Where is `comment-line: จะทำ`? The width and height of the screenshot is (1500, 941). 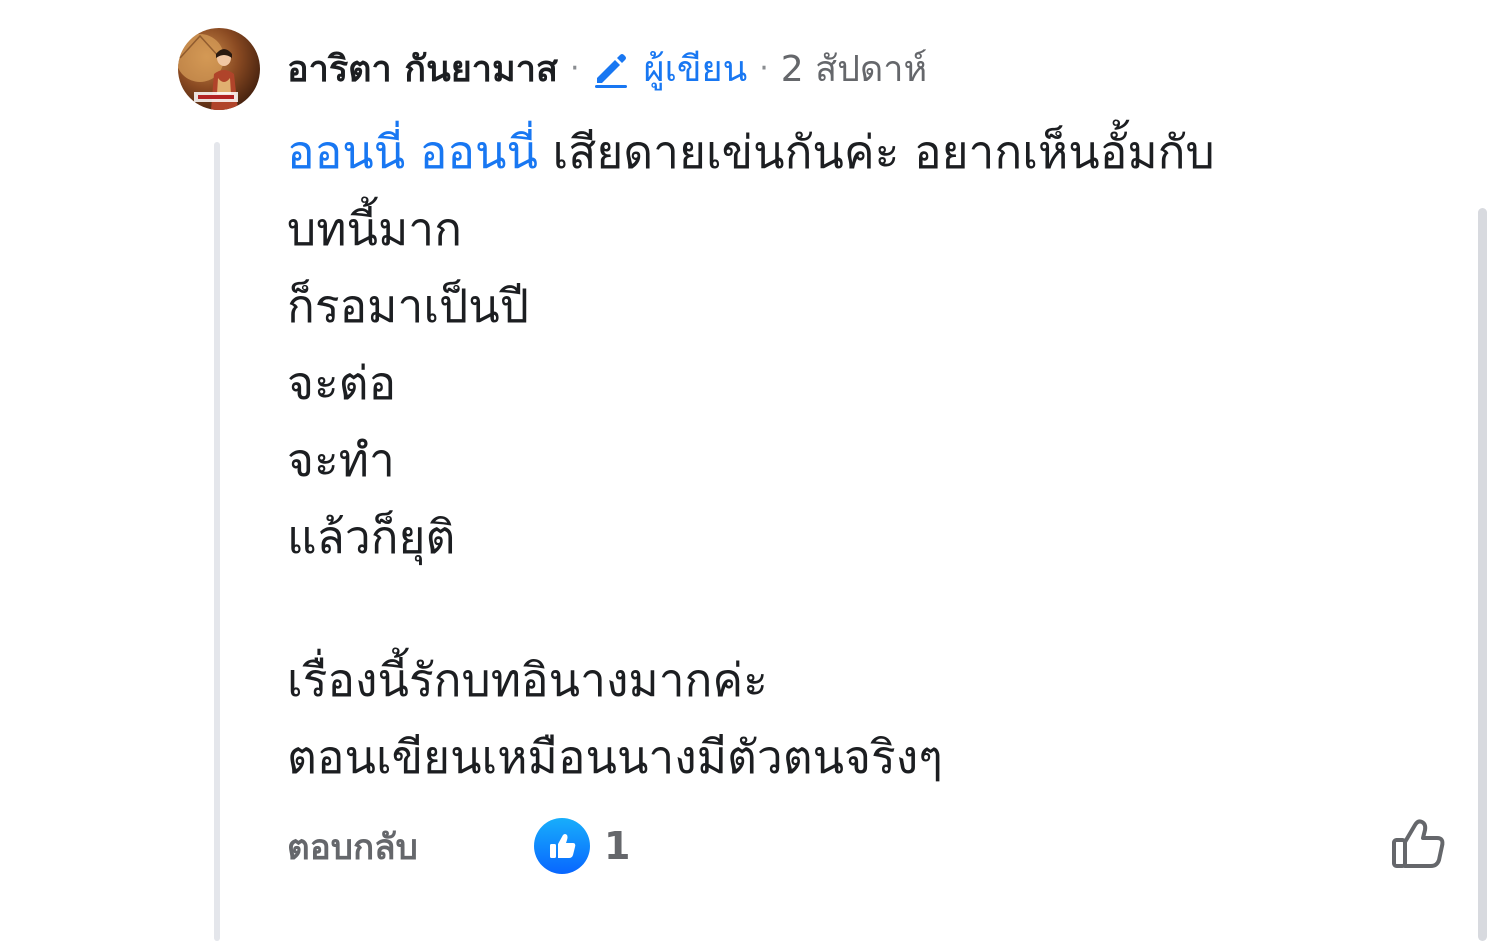
comment-line: จะทำ is located at coordinates (341, 460).